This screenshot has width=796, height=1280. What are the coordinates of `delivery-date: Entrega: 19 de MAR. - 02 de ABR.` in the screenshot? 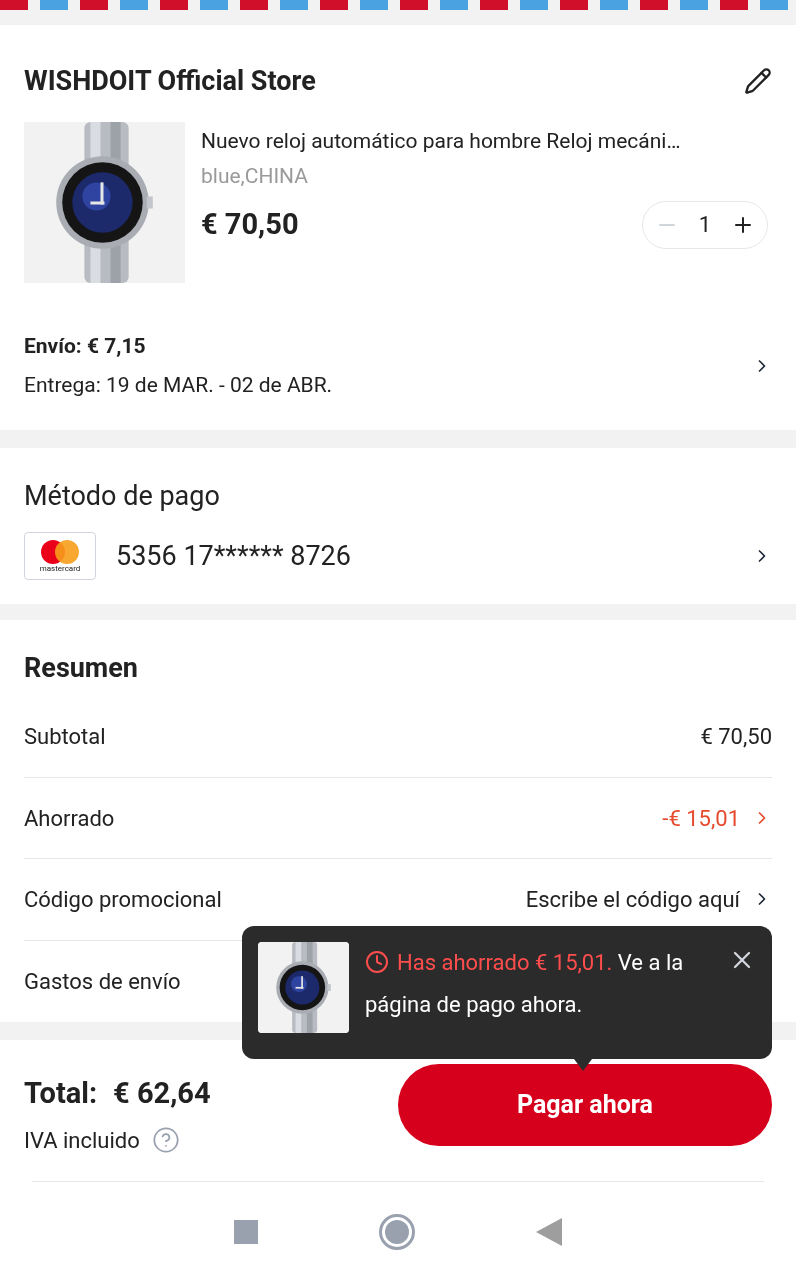 It's located at (178, 385).